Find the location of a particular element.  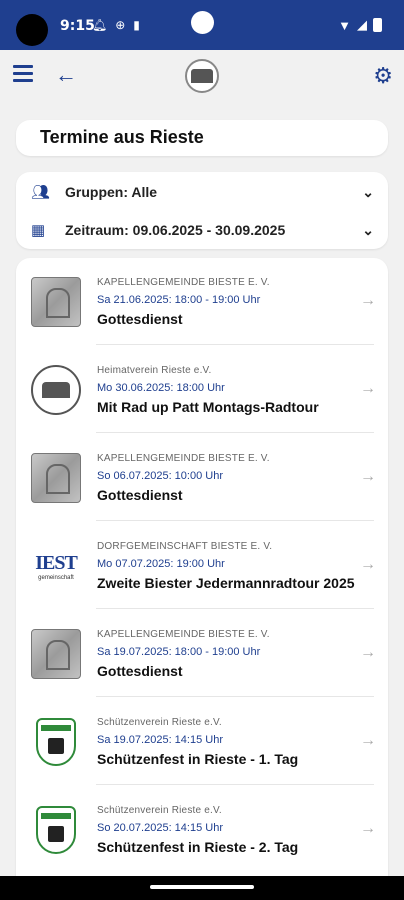

event-title: Mit Rad up Patt Montags-Radtour is located at coordinates (208, 407).